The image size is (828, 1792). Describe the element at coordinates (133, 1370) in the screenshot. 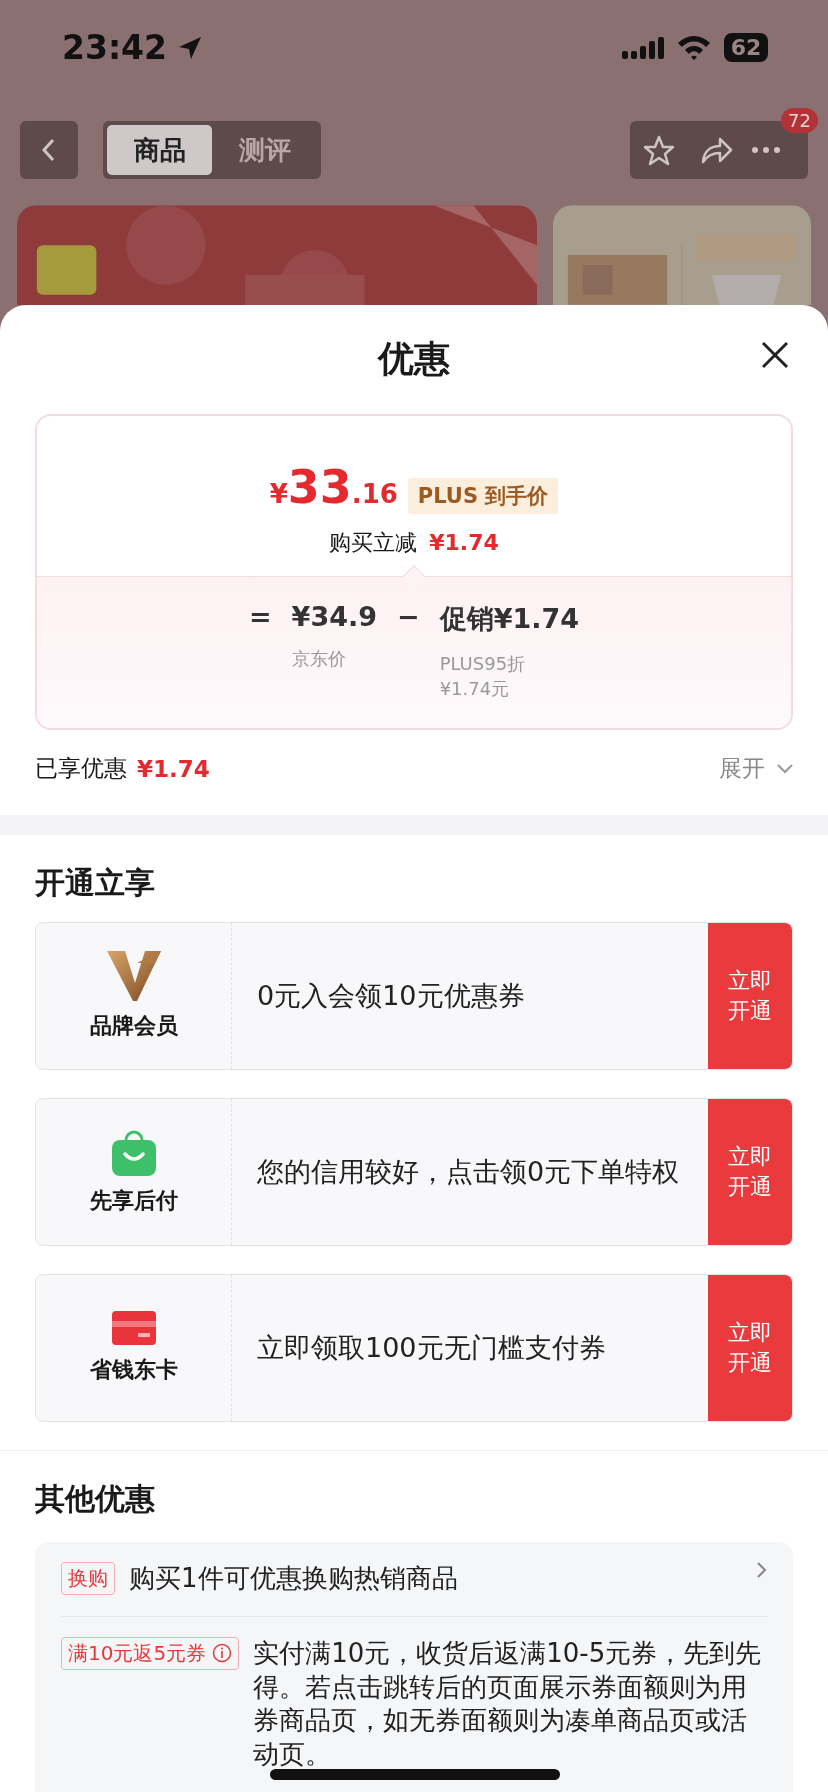

I see `offer-name: 省钱东卡` at that location.